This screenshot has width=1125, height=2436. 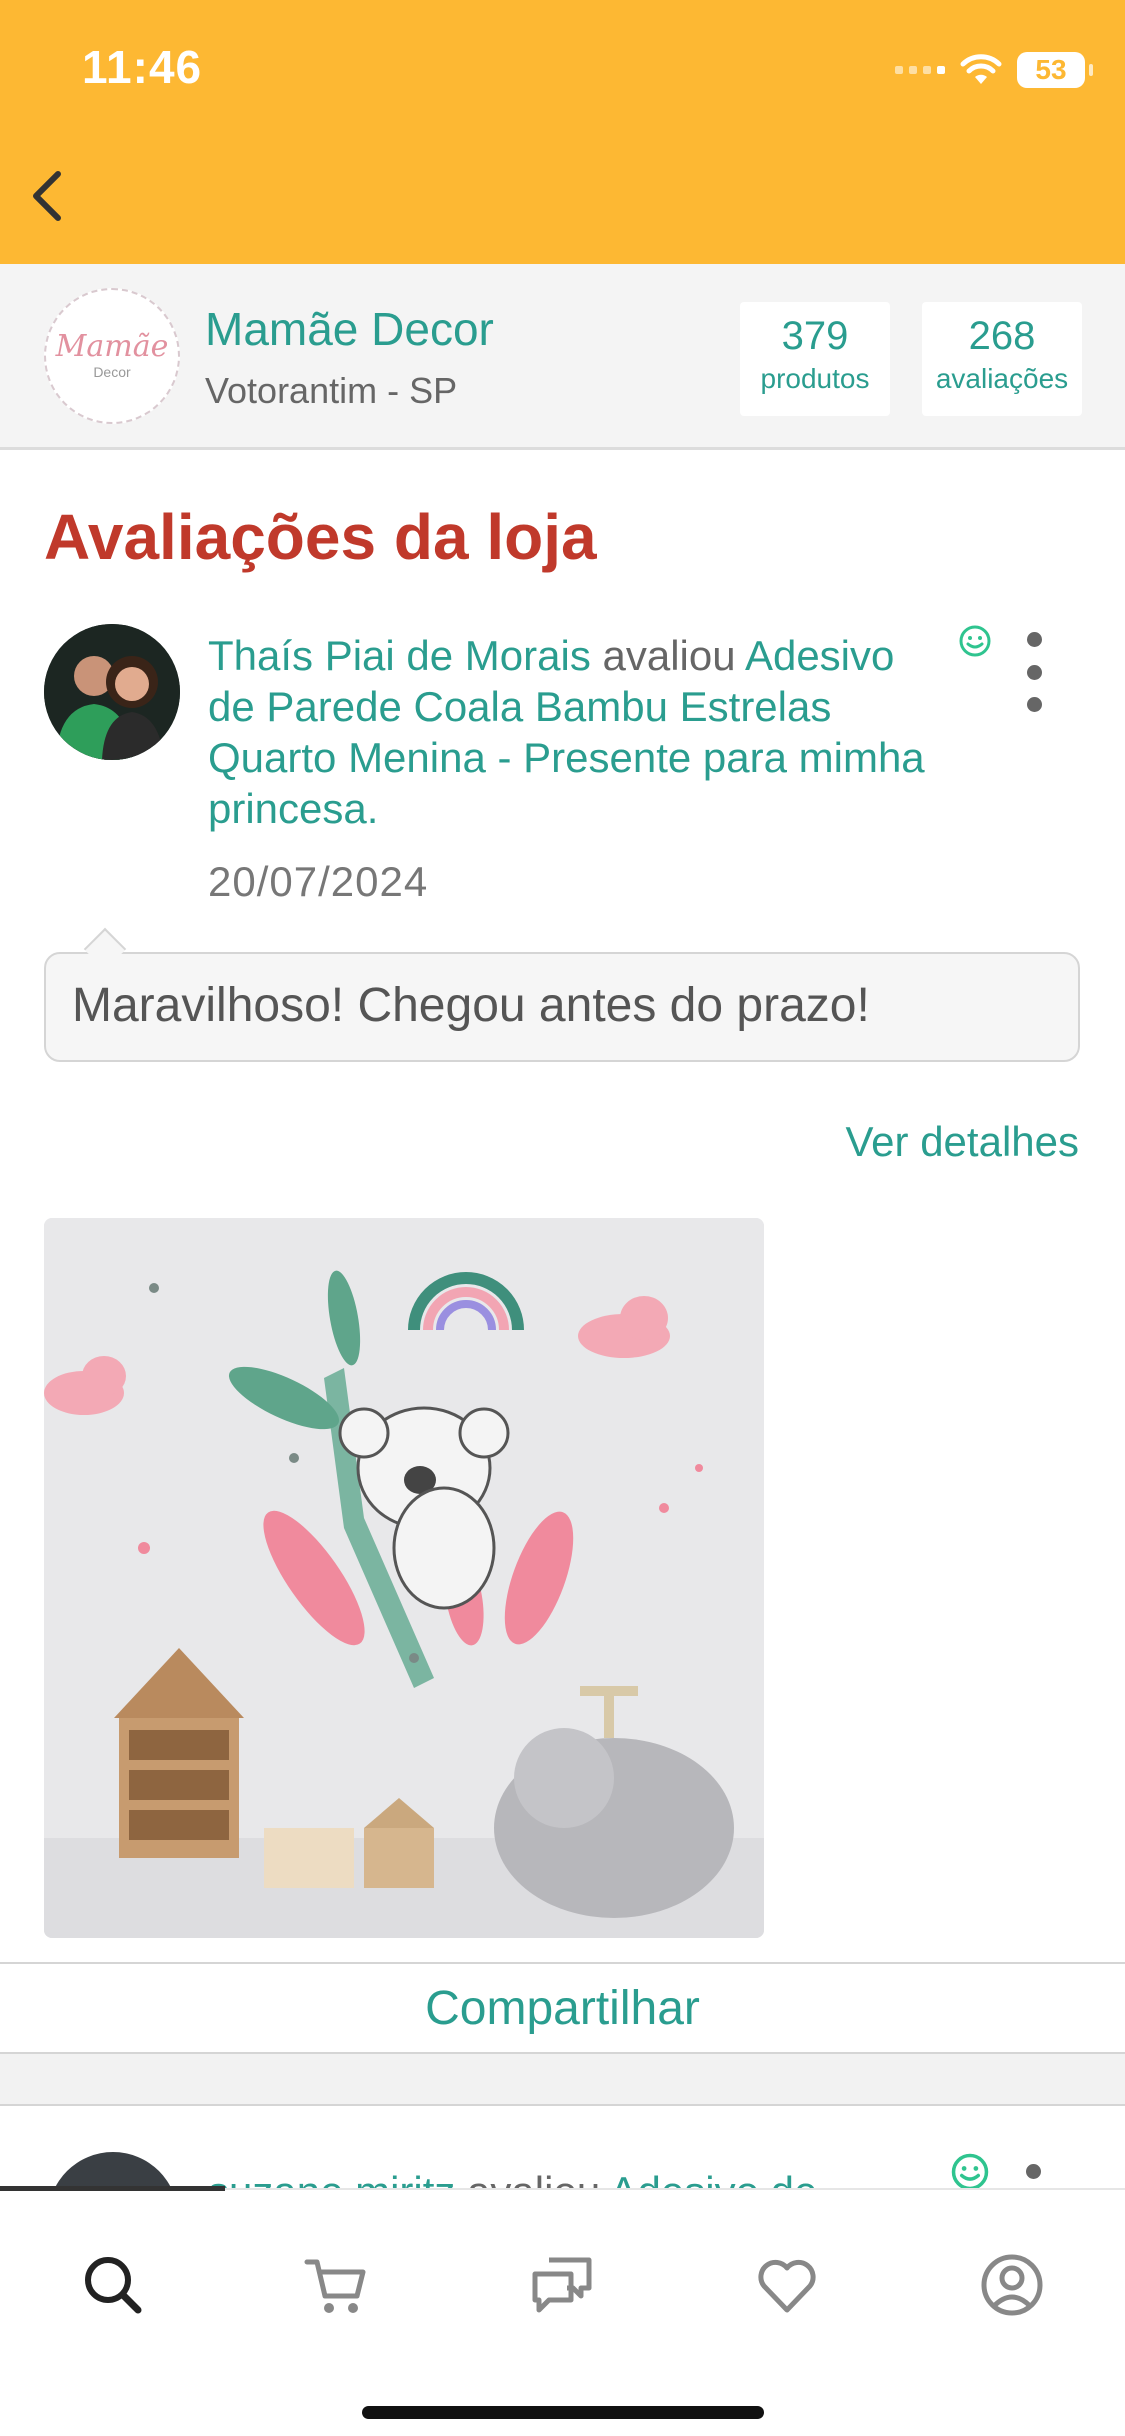 What do you see at coordinates (471, 1005) in the screenshot?
I see `review-comment: Maravilhoso! Chegou antes do prazo!` at bounding box center [471, 1005].